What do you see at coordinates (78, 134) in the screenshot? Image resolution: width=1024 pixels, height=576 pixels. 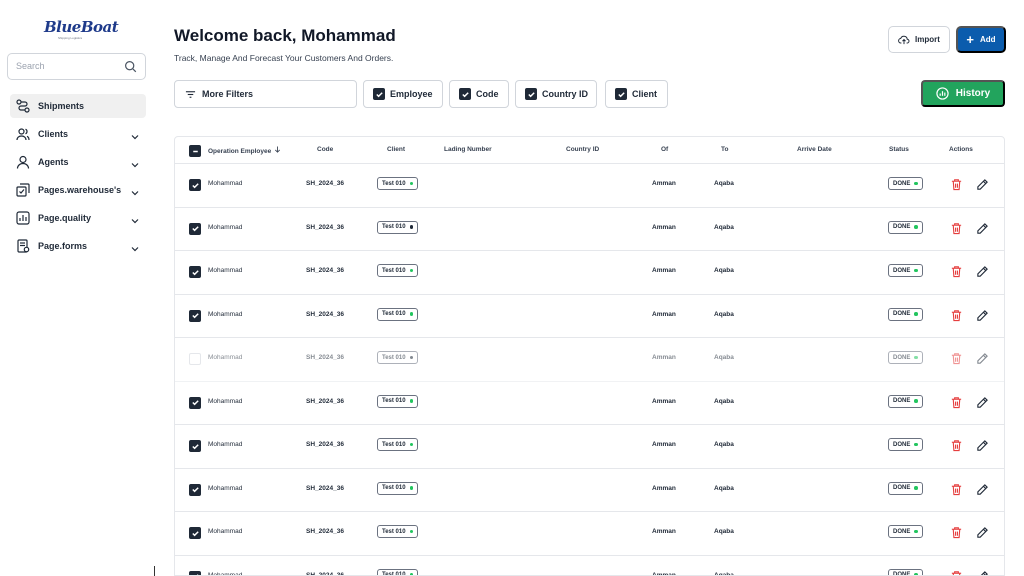 I see `sidebar-item-clients: Clients` at bounding box center [78, 134].